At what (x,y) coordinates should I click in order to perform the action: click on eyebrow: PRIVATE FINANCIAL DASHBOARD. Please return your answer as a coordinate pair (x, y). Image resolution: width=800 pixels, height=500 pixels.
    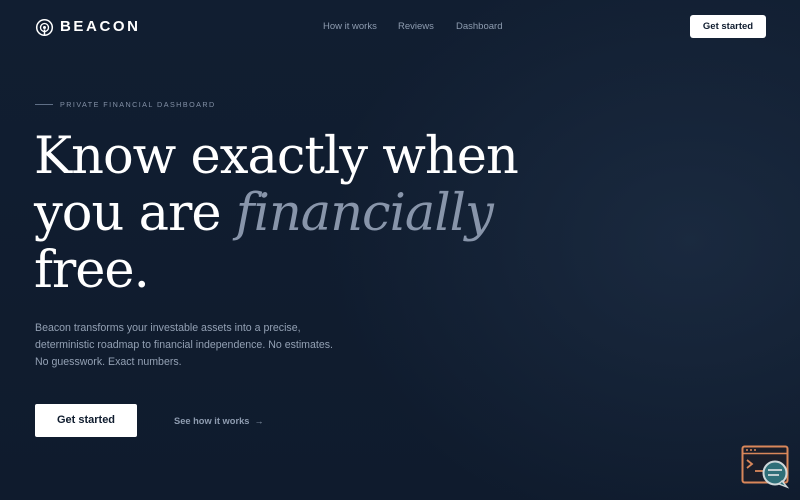
    Looking at the image, I should click on (125, 104).